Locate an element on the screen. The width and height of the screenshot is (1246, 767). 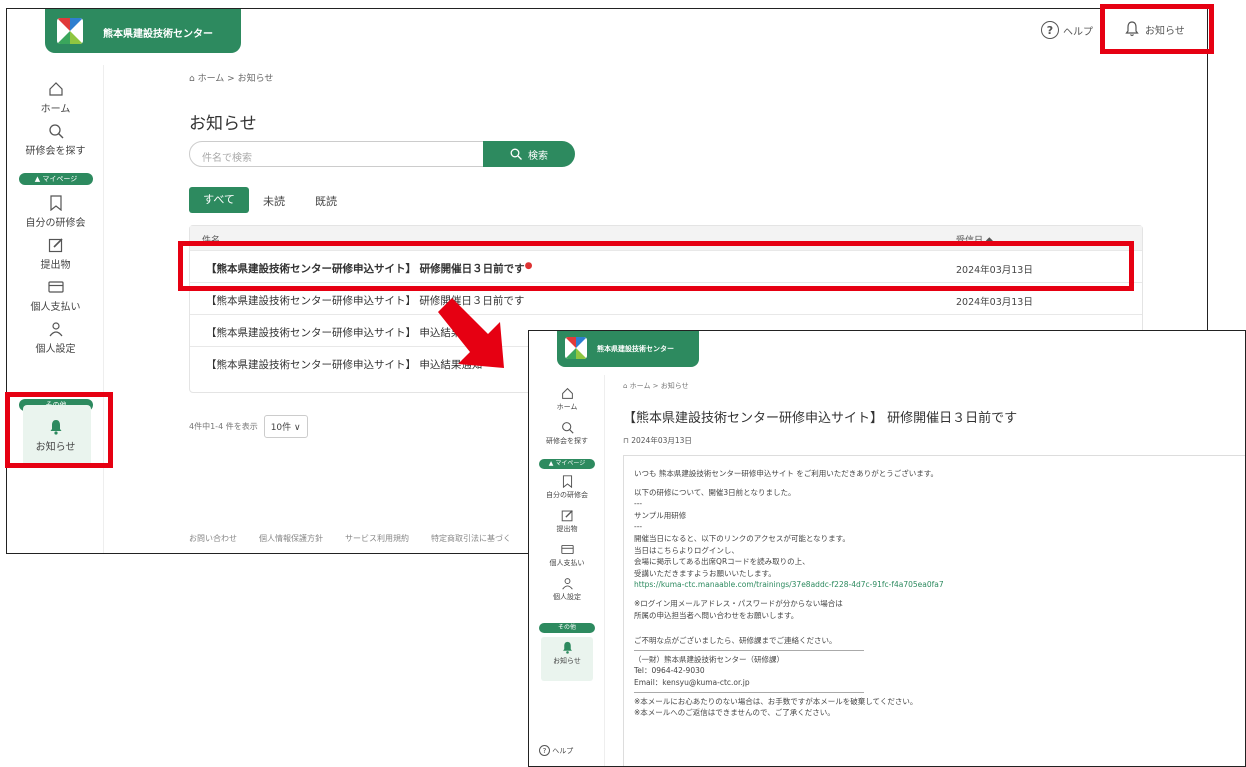
footer-links: お問い合わせ 個人情報保護方針 サービス利用規約 特定商取引法に基づく is located at coordinates (350, 538).